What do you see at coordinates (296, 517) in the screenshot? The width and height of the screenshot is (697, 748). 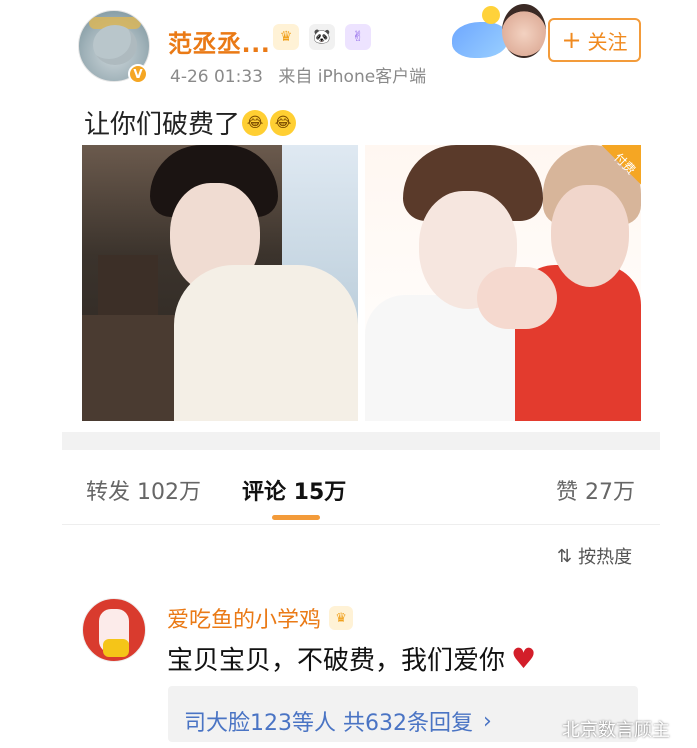 I see `active-tab-indicator` at bounding box center [296, 517].